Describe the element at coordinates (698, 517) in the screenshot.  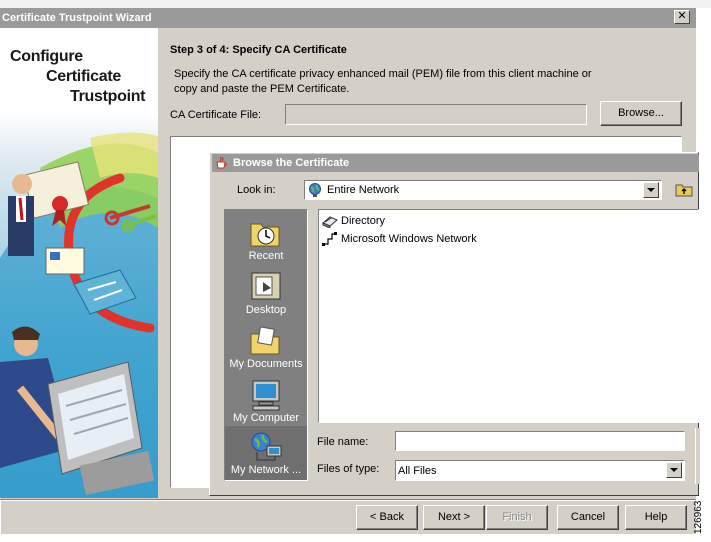
I see `figure-id: 126963` at that location.